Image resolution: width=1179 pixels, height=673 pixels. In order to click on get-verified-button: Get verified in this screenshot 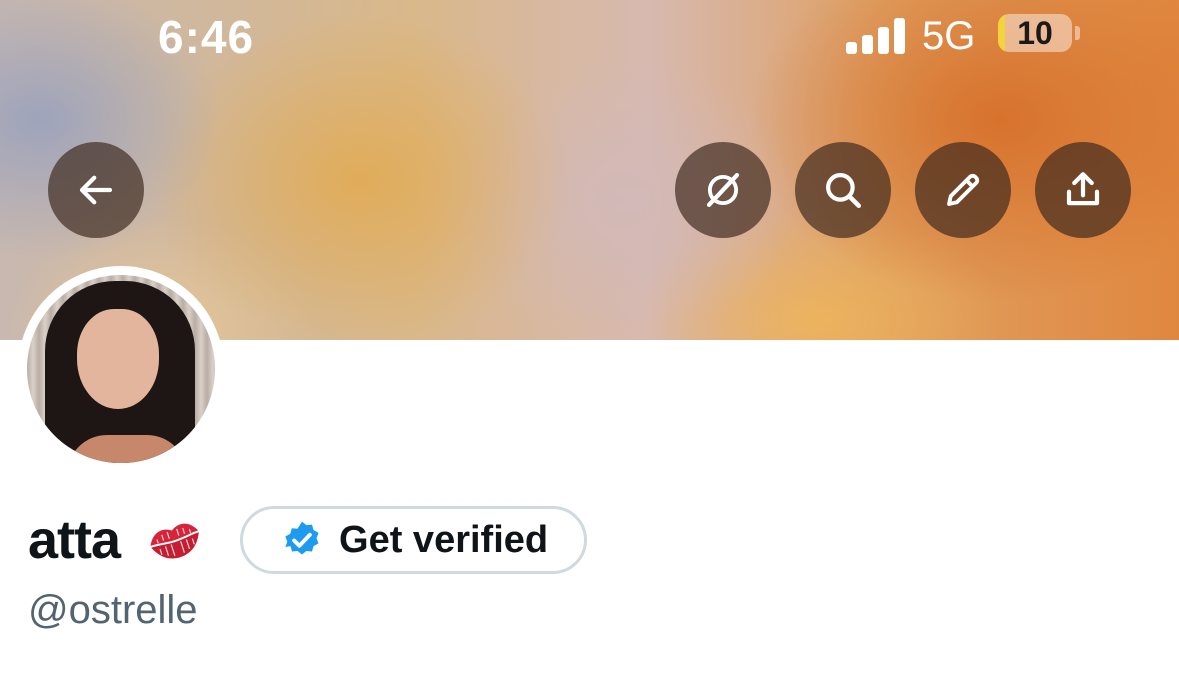, I will do `click(414, 540)`.